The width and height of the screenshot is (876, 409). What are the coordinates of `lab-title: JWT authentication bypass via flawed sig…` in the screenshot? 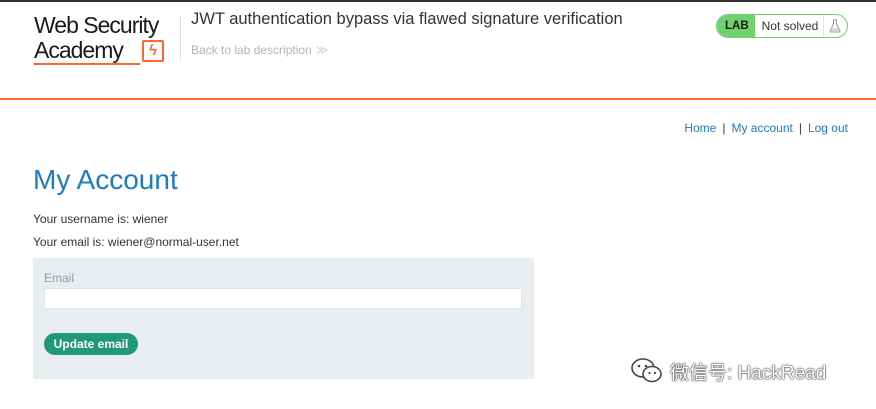 It's located at (407, 19).